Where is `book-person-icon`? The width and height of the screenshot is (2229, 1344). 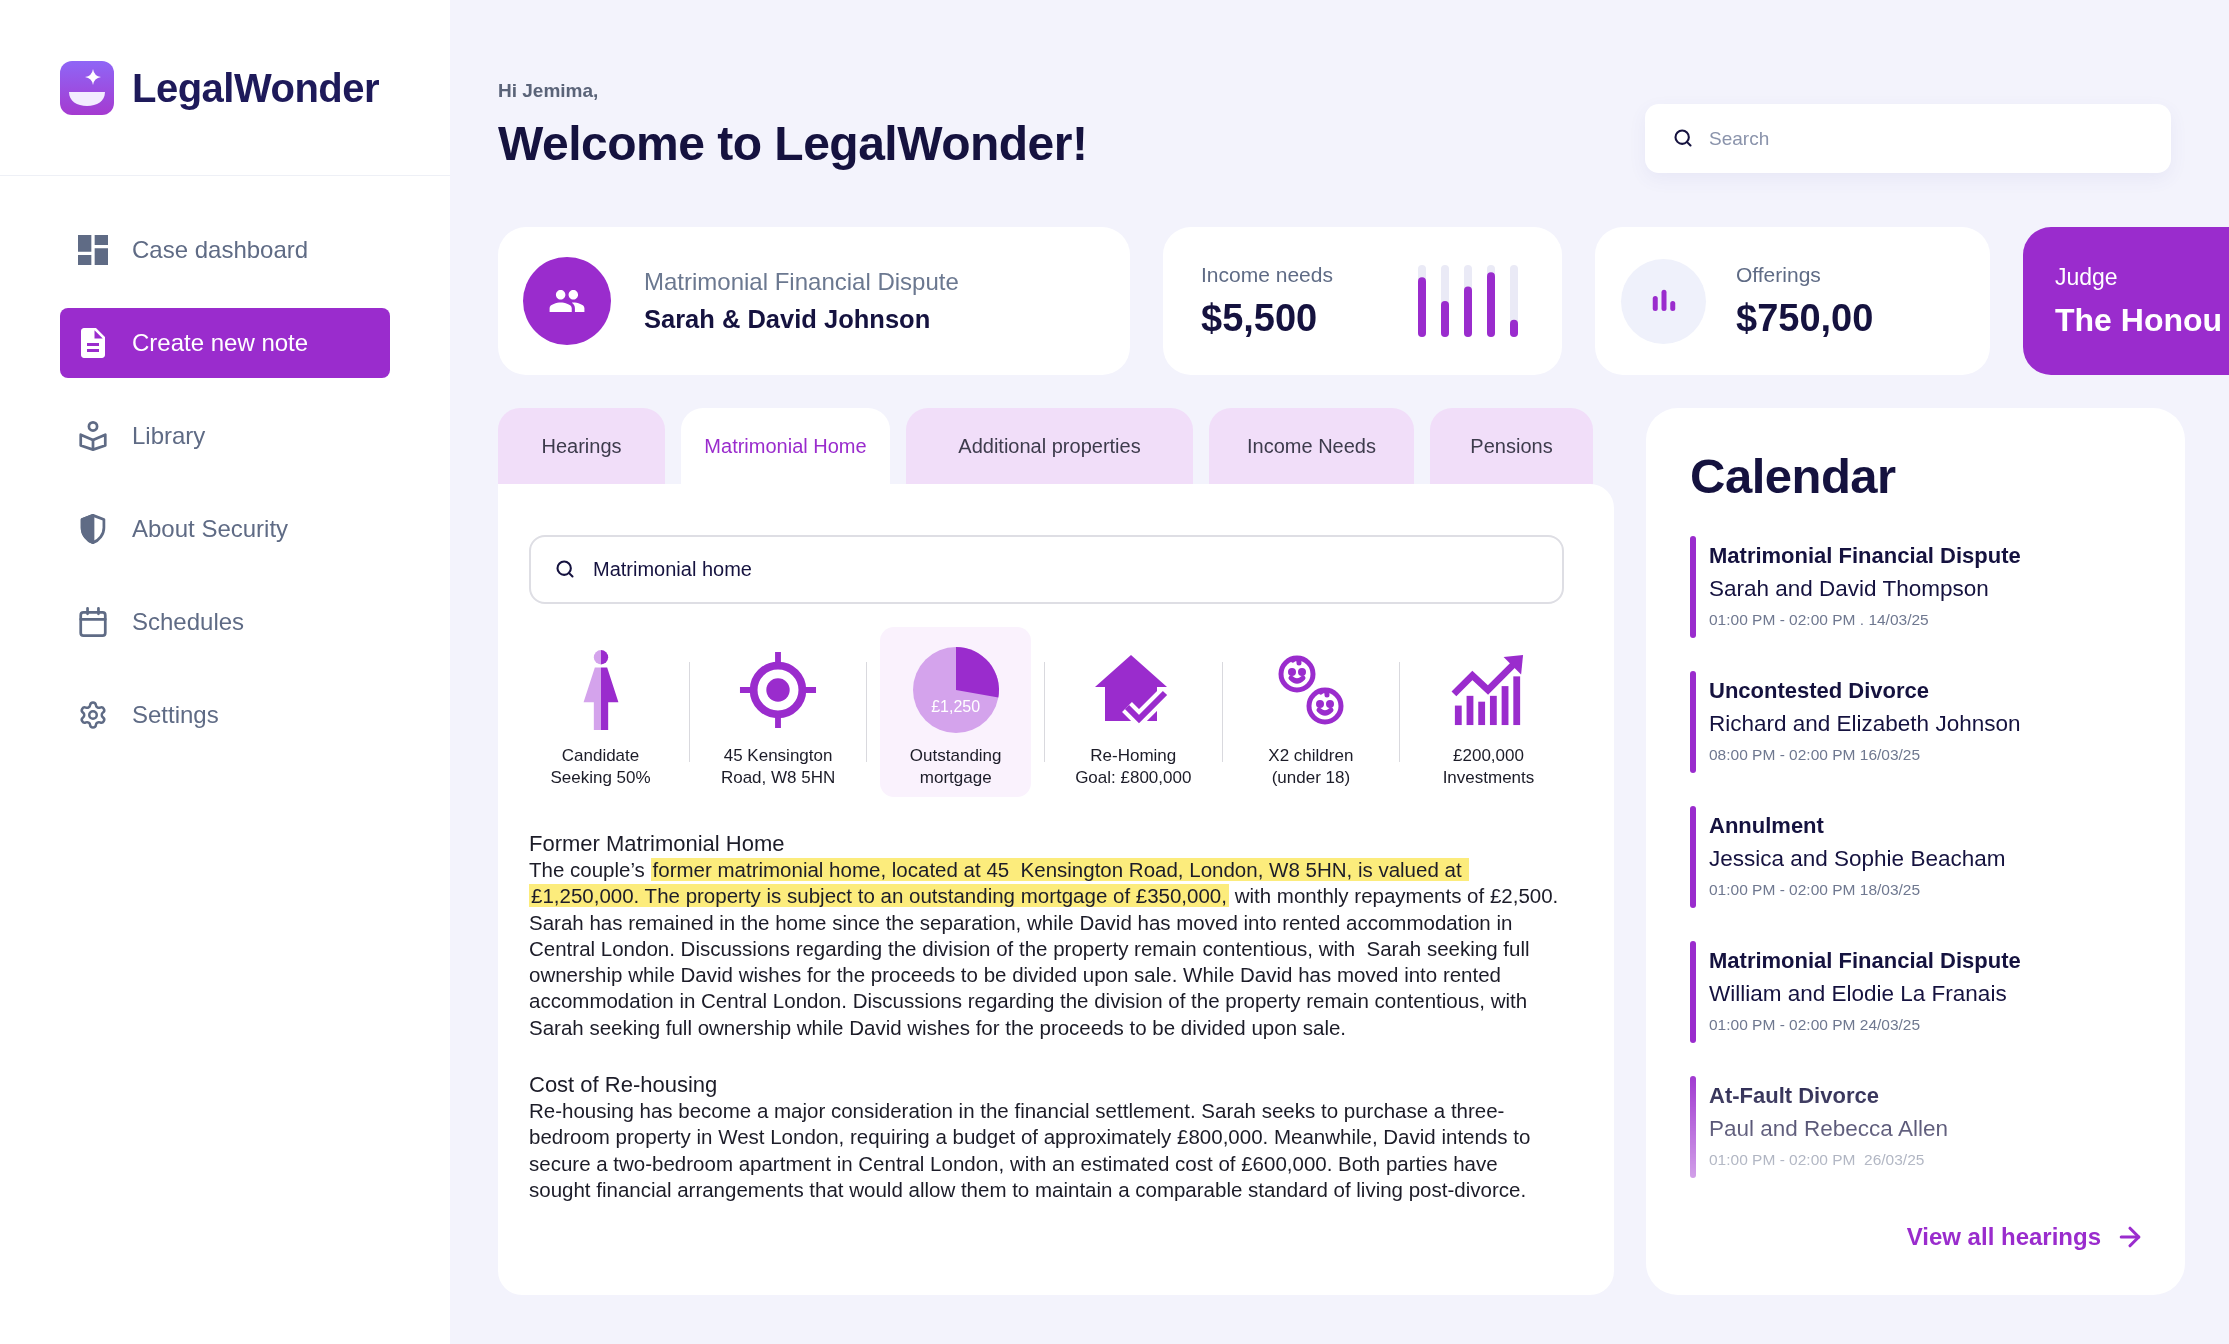
book-person-icon is located at coordinates (93, 436).